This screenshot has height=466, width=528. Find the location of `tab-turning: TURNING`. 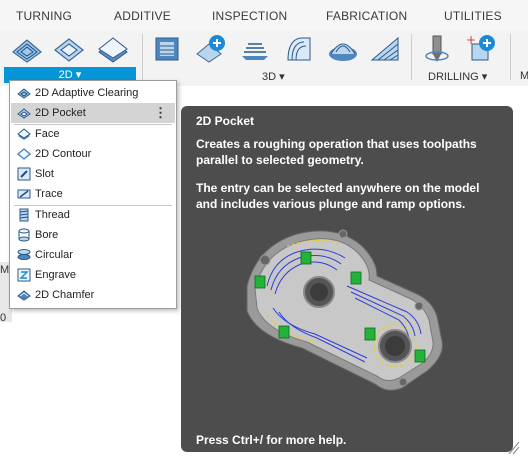

tab-turning: TURNING is located at coordinates (44, 16).